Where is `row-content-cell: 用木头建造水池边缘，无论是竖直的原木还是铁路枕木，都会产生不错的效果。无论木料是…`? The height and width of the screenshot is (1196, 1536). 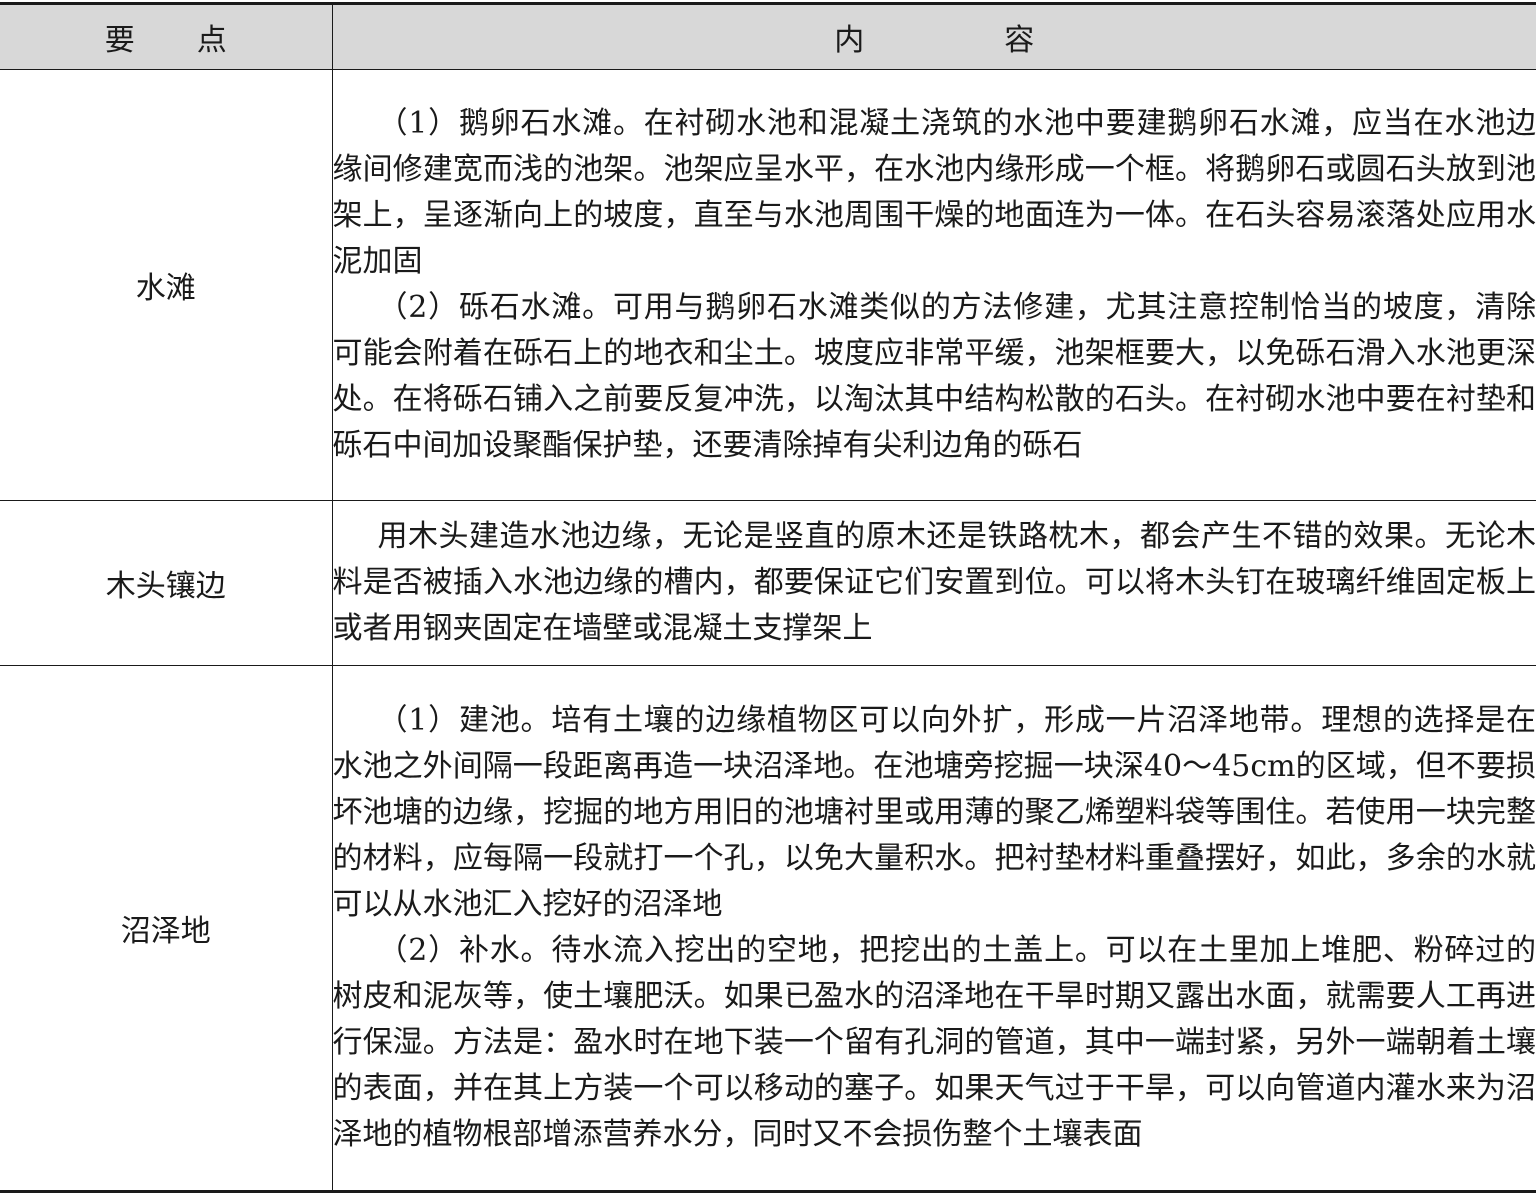 row-content-cell: 用木头建造水池边缘，无论是竖直的原木还是铁路枕木，都会产生不错的效果。无论木料是… is located at coordinates (934, 583).